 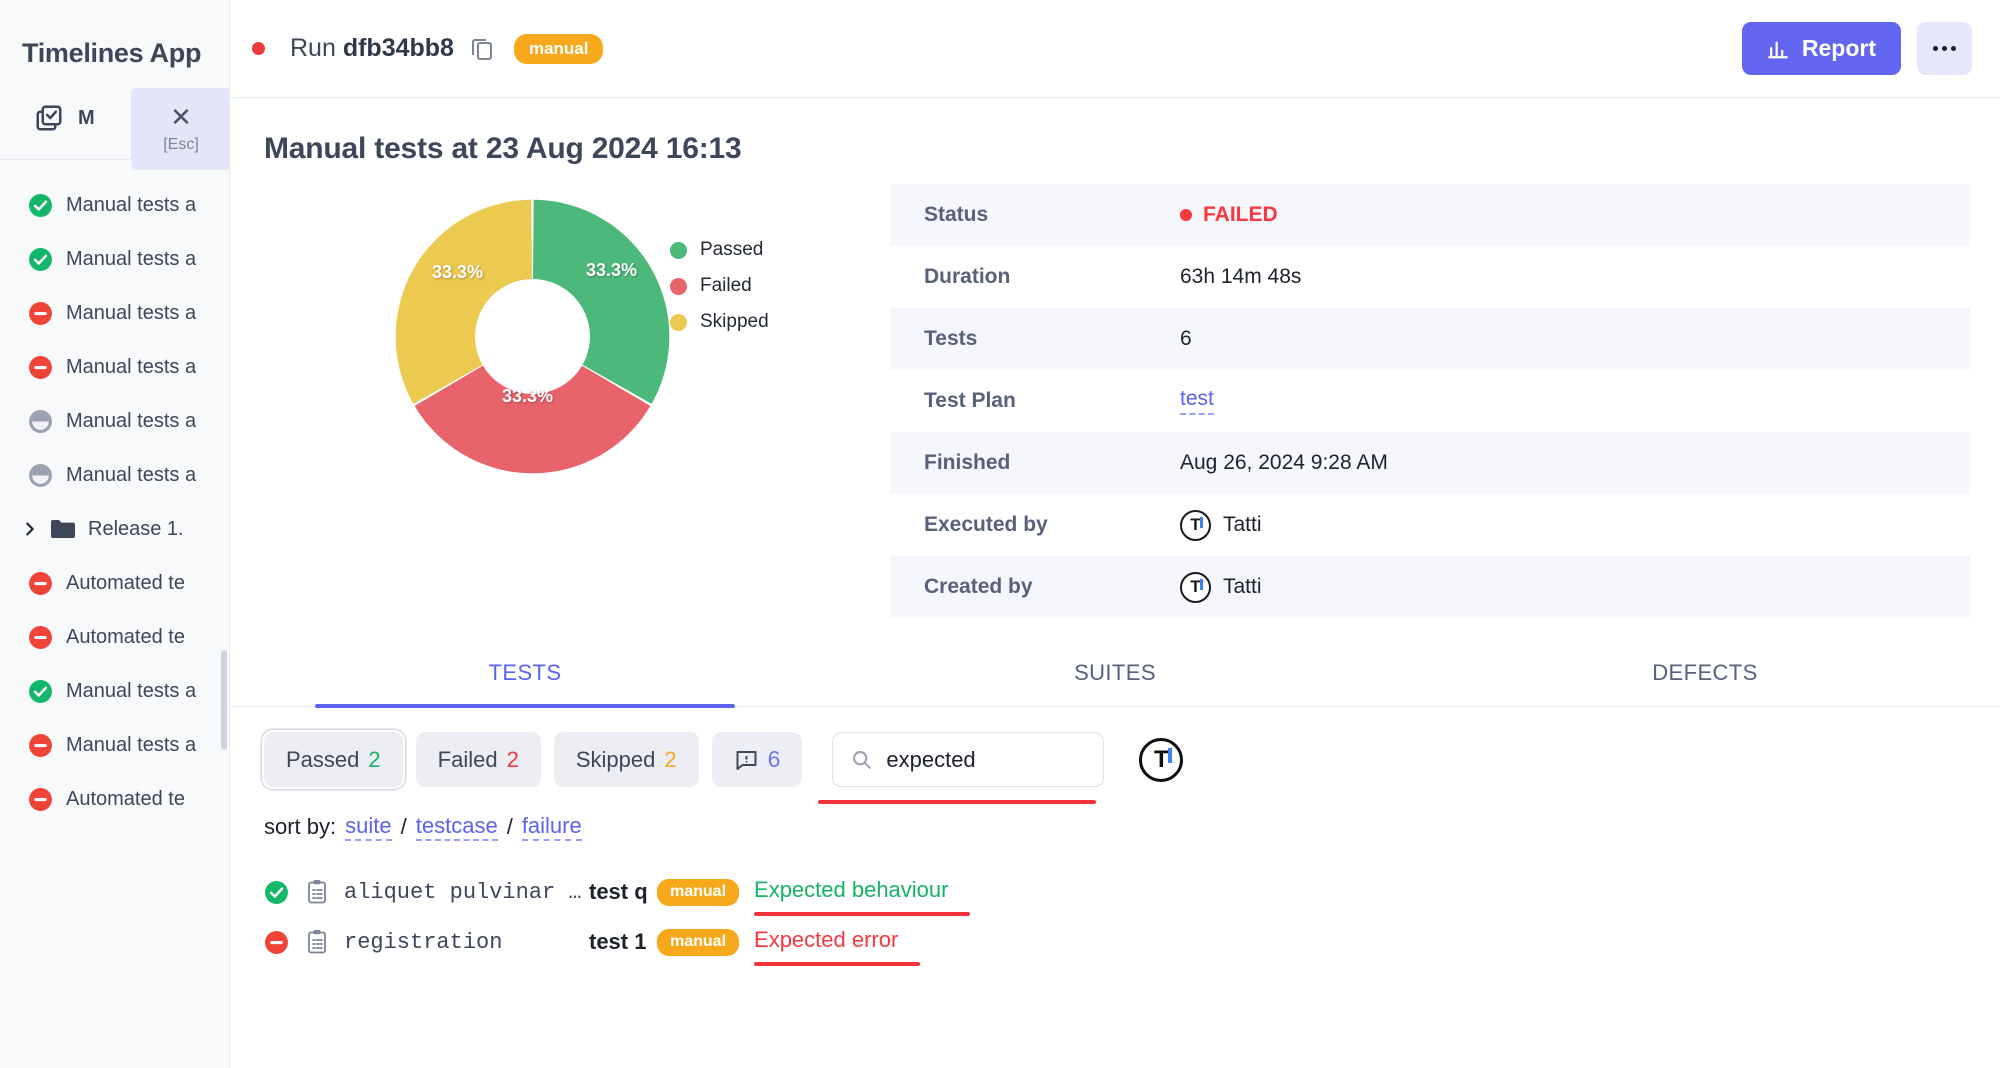 I want to click on check-square-icon, so click(x=49, y=118).